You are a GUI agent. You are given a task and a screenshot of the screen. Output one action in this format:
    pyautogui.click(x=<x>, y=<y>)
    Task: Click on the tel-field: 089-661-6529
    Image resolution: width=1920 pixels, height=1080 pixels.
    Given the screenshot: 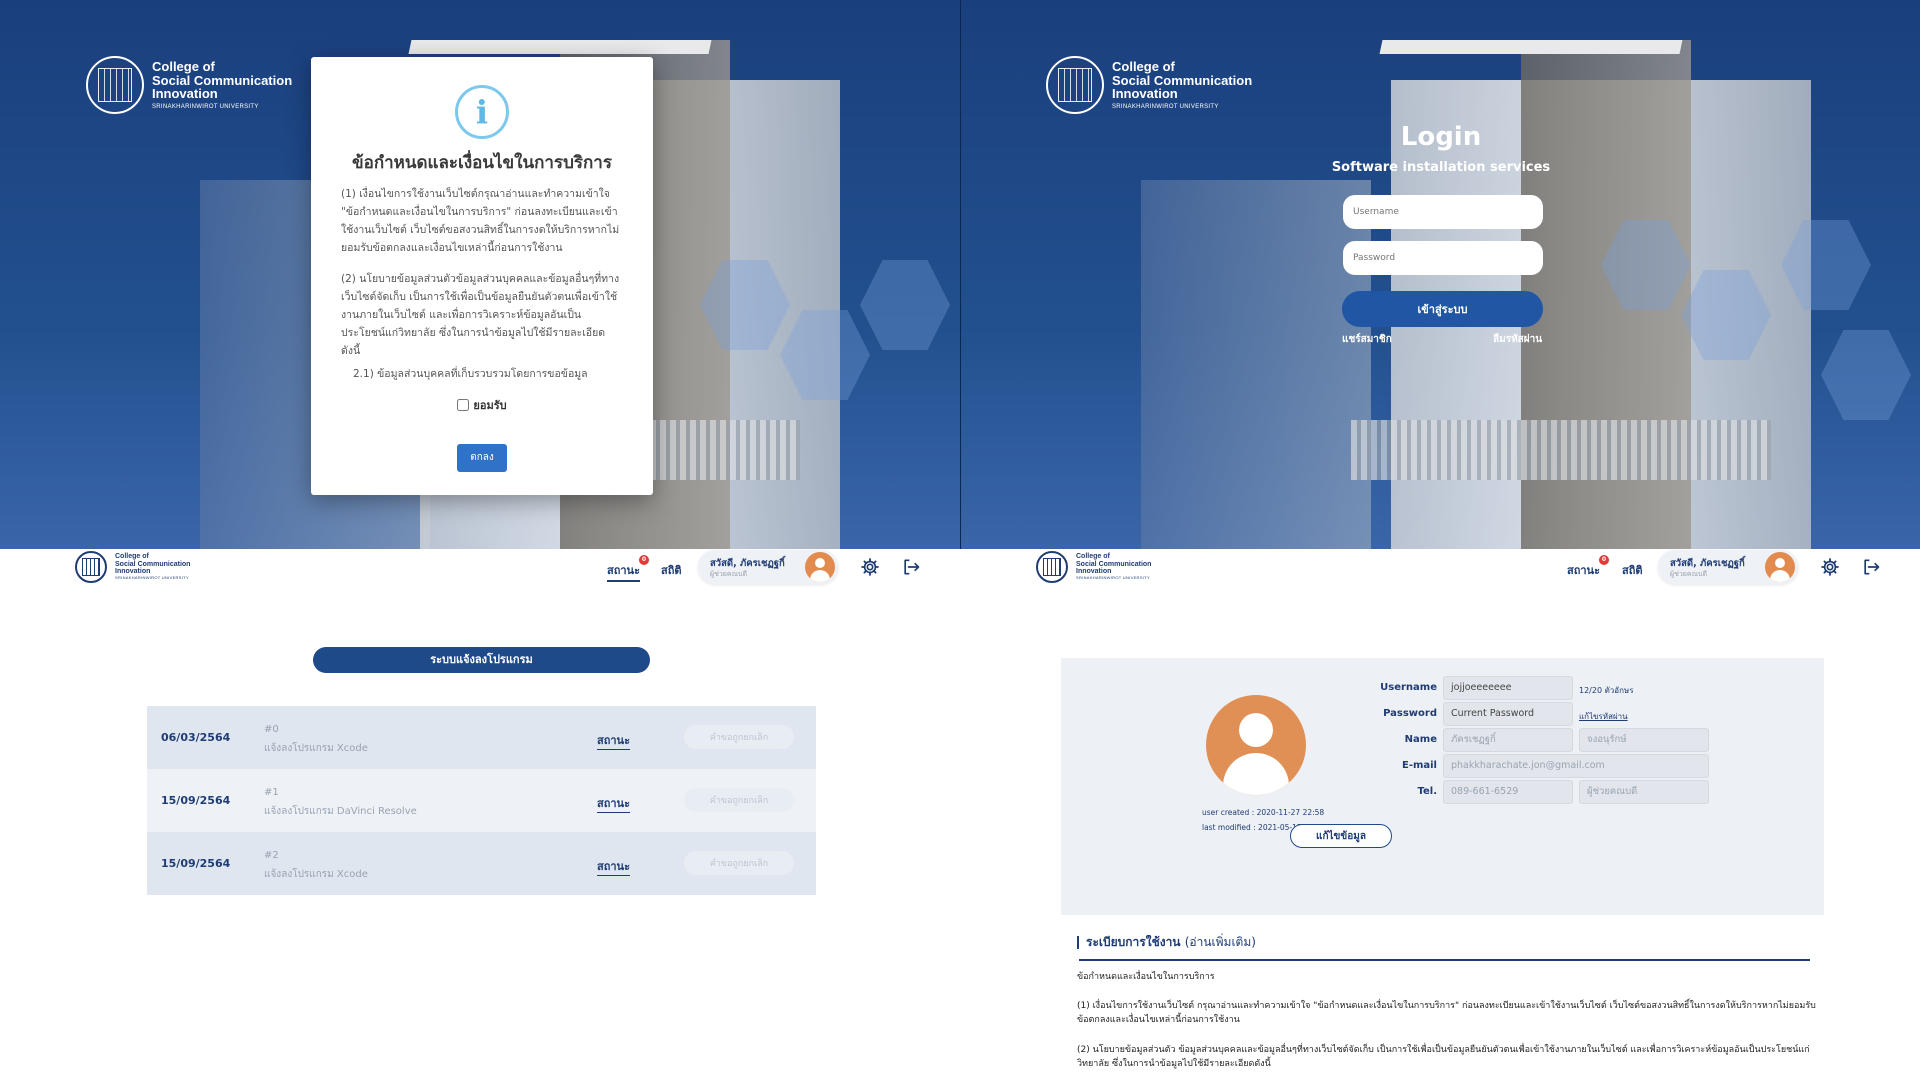 What is the action you would take?
    pyautogui.click(x=1508, y=792)
    